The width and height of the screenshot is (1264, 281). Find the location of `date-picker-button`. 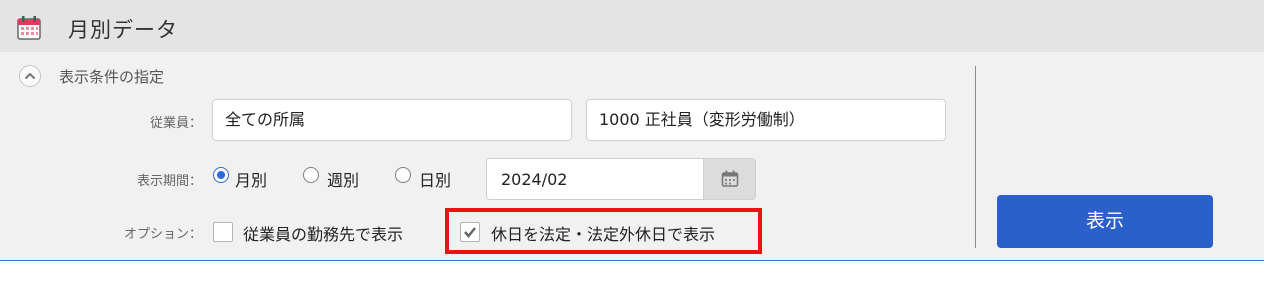

date-picker-button is located at coordinates (729, 179).